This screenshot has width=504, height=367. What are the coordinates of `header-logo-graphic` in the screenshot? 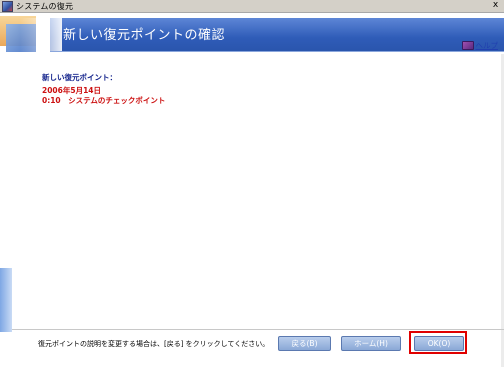 It's located at (31, 34).